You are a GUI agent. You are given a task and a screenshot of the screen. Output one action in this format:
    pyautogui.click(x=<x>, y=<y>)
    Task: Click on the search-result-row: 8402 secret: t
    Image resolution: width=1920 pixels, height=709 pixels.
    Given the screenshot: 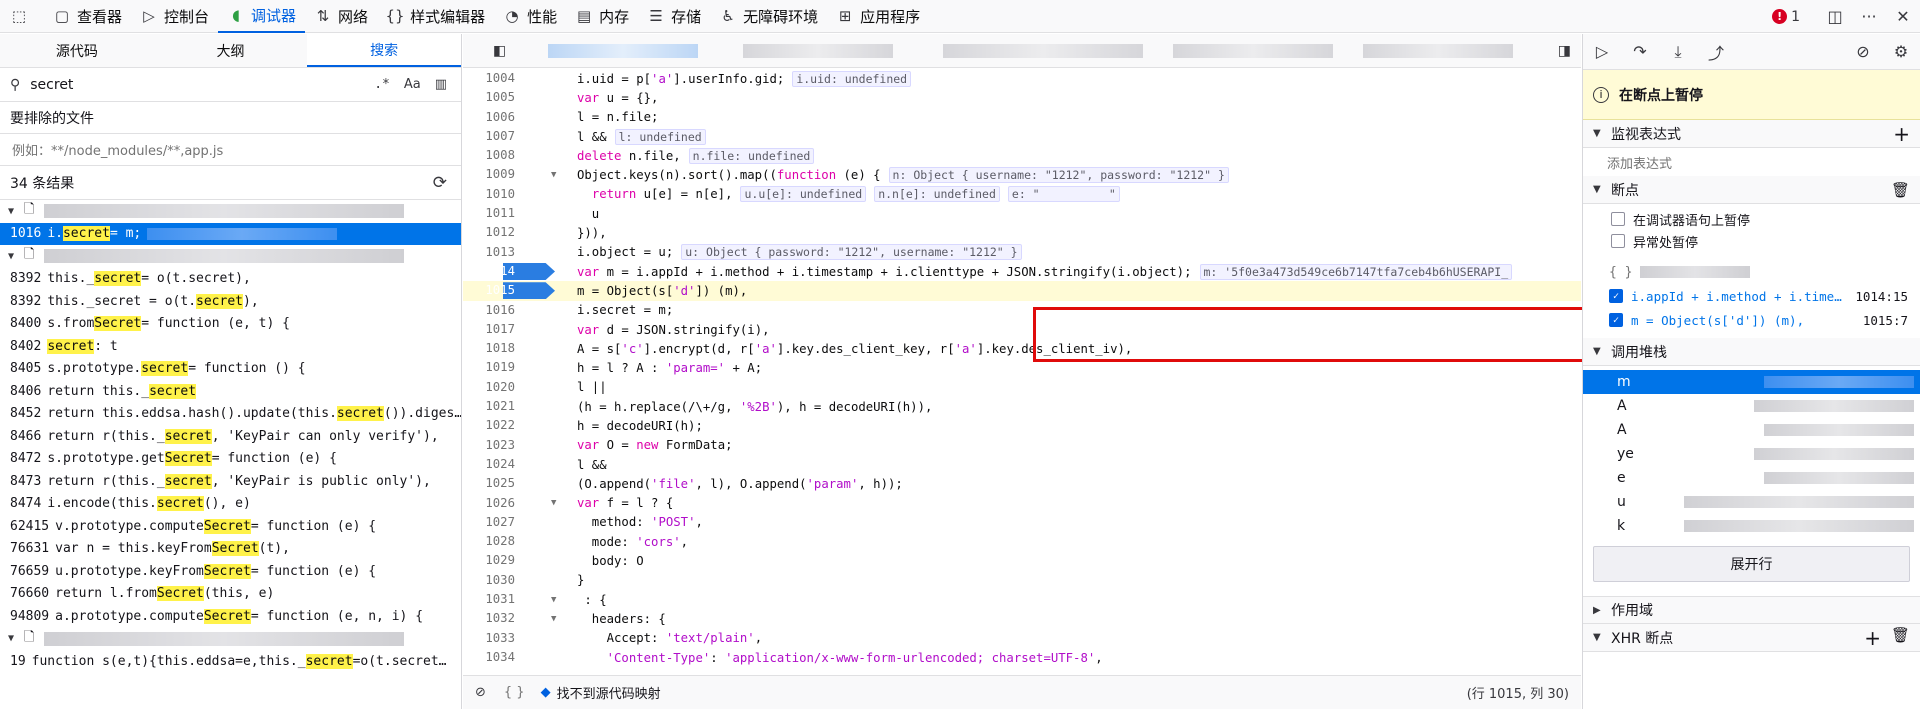 What is the action you would take?
    pyautogui.click(x=230, y=346)
    